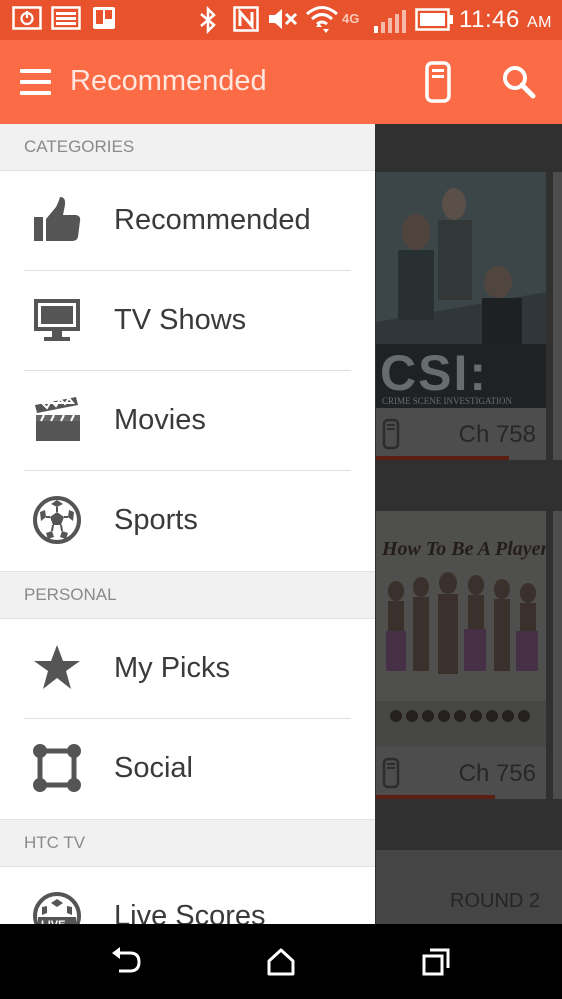 The width and height of the screenshot is (562, 999). I want to click on clapperboard-icon, so click(57, 418).